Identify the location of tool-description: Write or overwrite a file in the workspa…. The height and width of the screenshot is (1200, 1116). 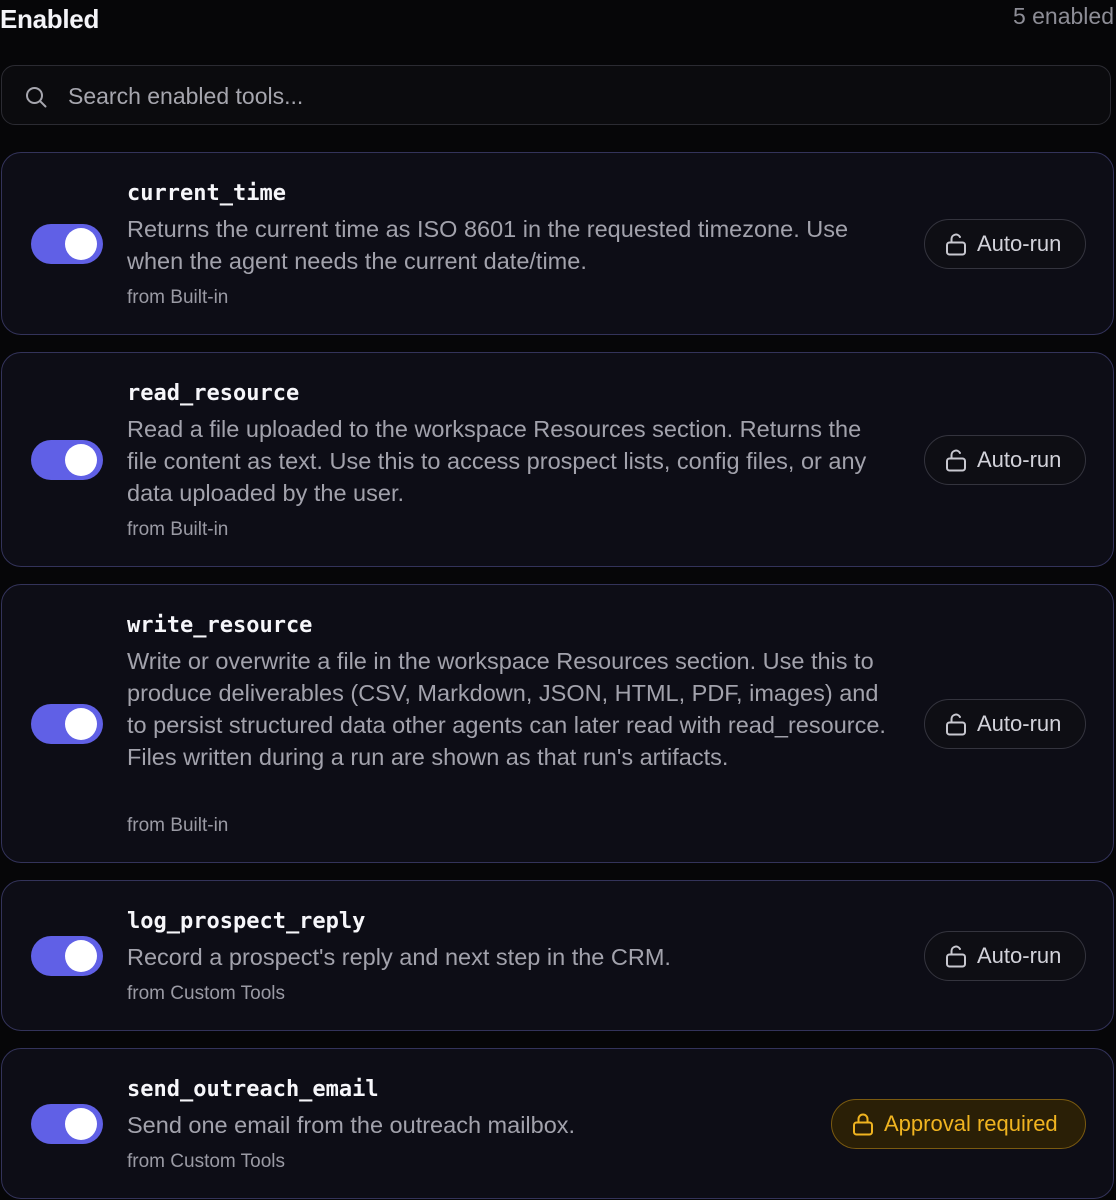
(506, 709).